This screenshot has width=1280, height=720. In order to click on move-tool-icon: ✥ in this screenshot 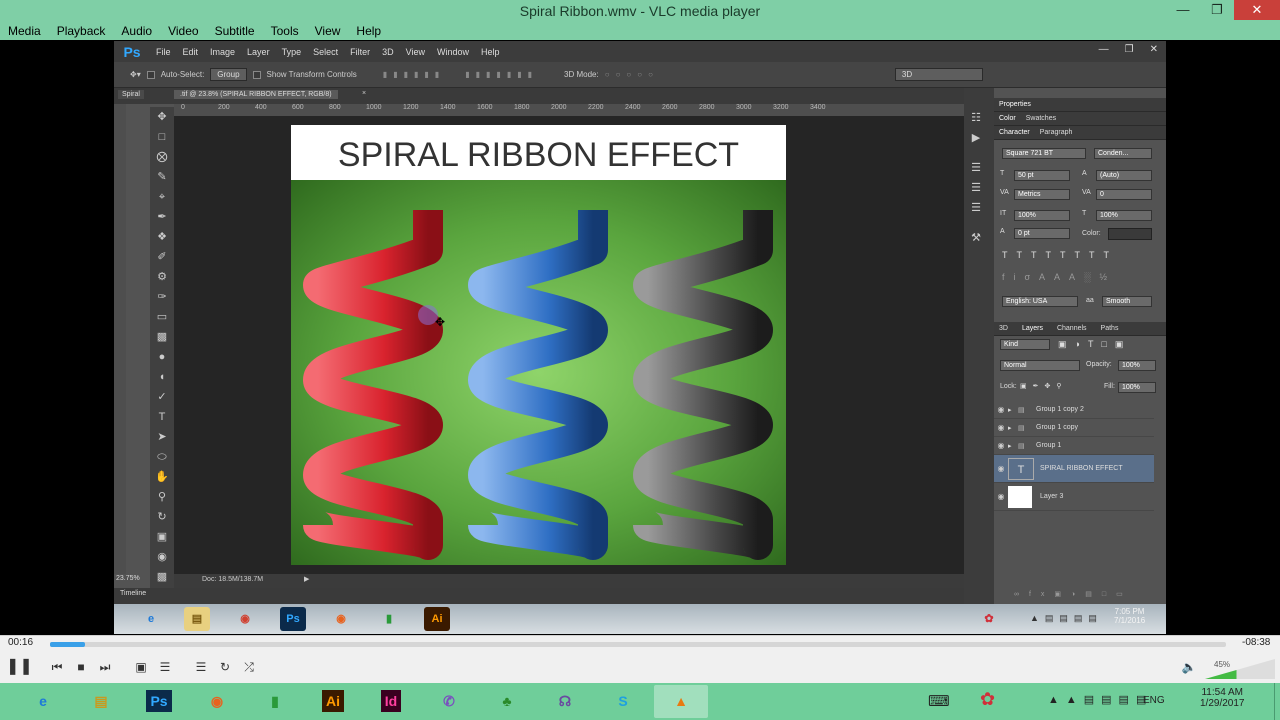, I will do `click(162, 117)`.